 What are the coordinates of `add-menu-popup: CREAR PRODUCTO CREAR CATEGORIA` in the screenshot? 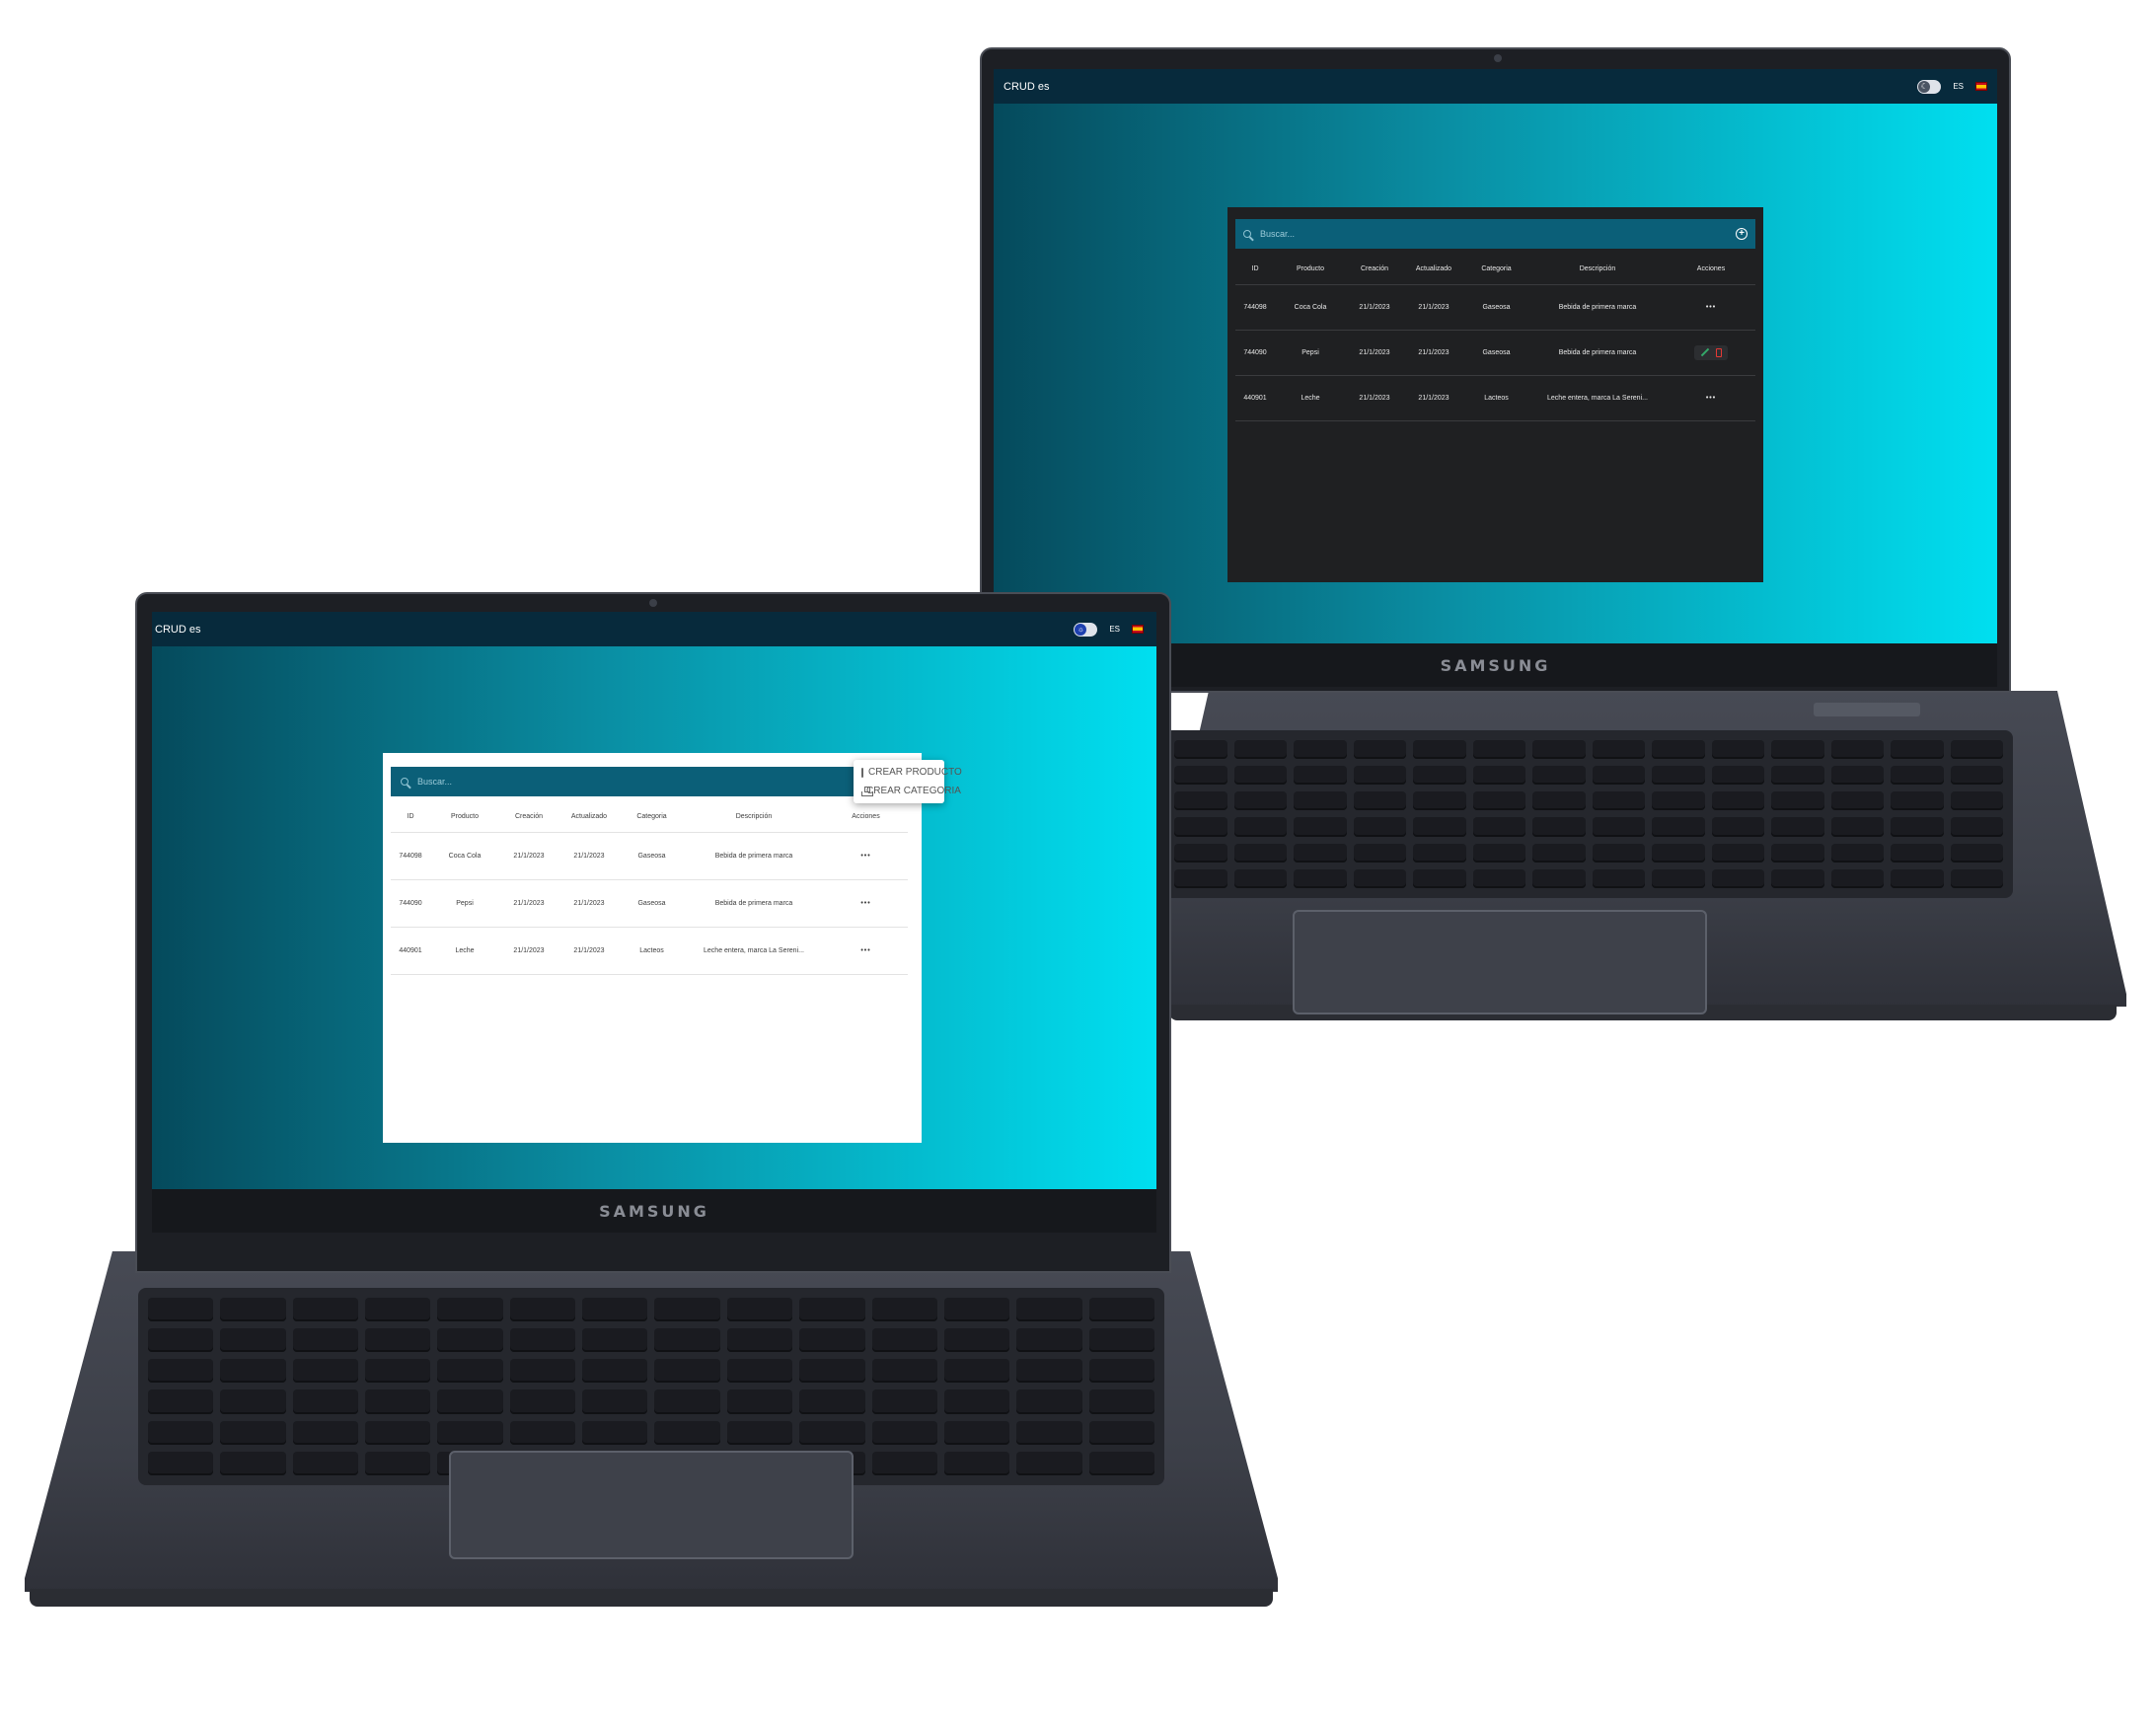 It's located at (908, 781).